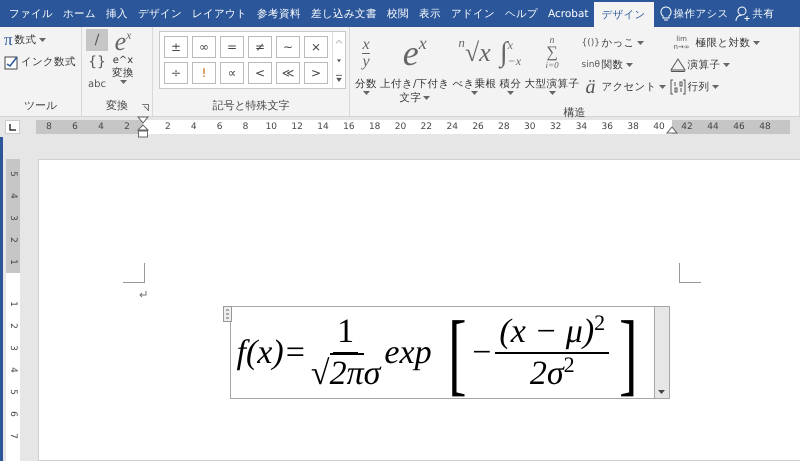 The width and height of the screenshot is (800, 461). I want to click on dialog-launcher-icon, so click(145, 107).